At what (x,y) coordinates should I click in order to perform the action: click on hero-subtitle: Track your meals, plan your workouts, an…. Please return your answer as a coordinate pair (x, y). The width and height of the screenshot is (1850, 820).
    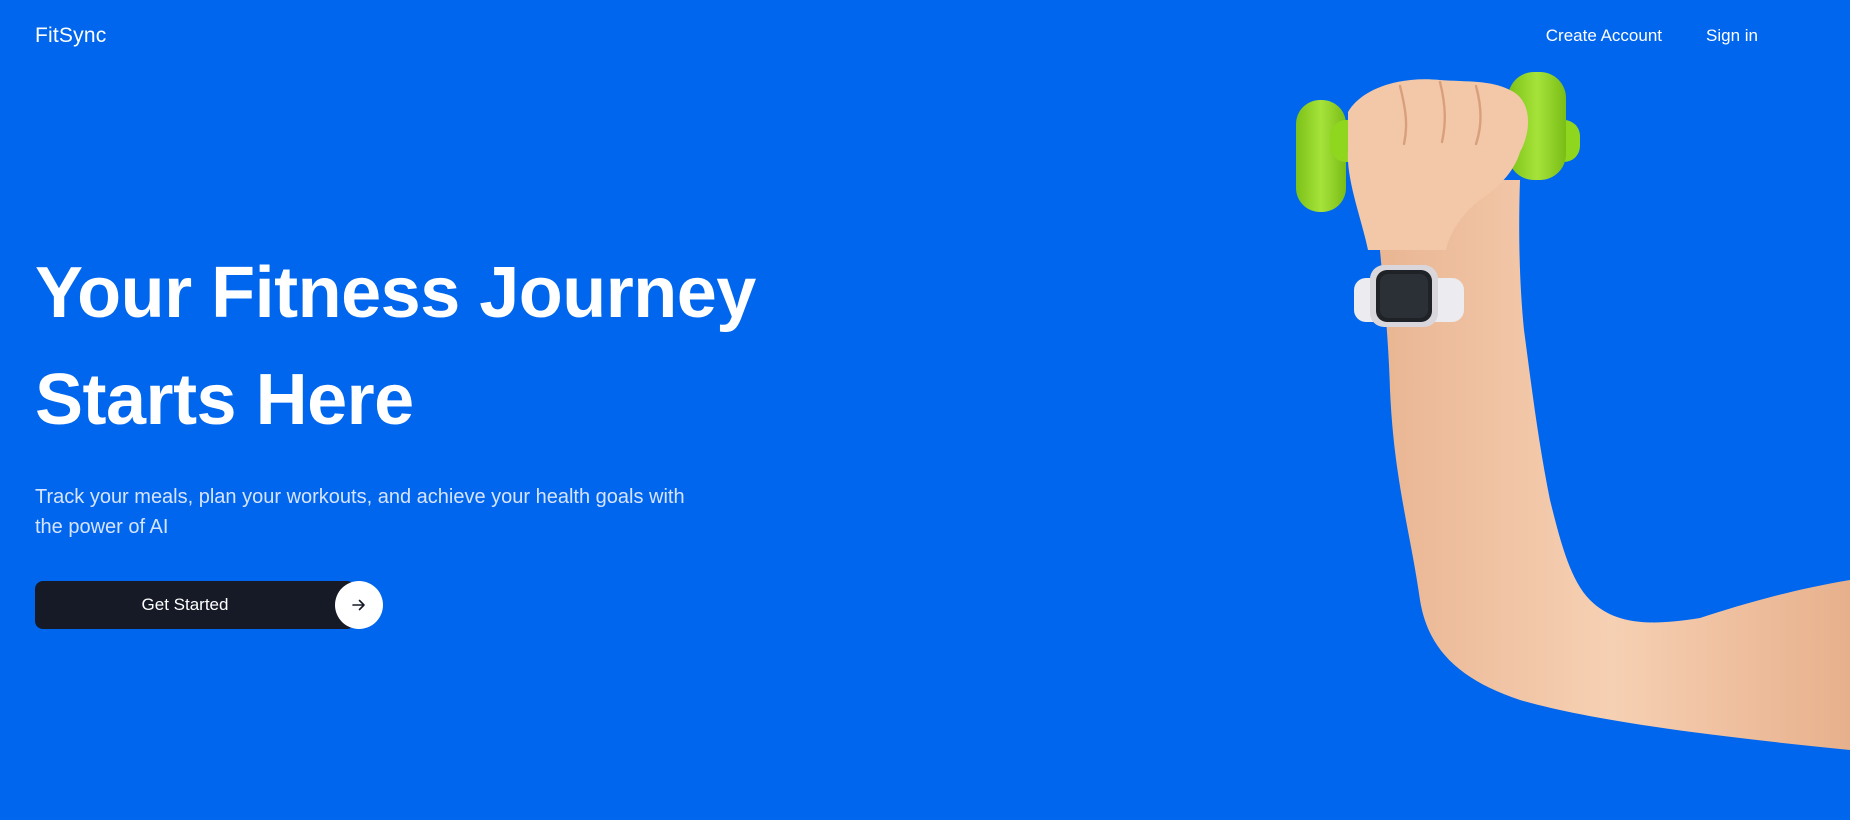
    Looking at the image, I should click on (360, 512).